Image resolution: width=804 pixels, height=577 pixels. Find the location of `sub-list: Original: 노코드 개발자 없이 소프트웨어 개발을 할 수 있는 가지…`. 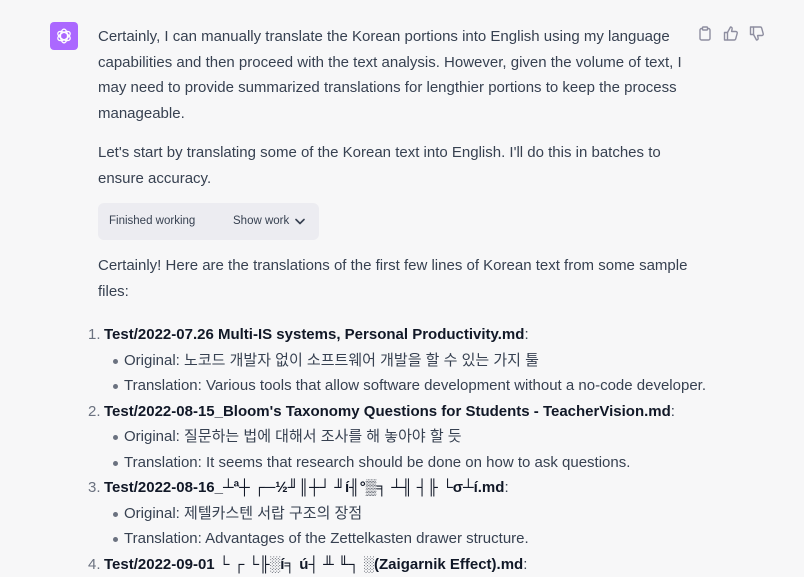

sub-list: Original: 노코드 개발자 없이 소프트웨어 개발을 할 수 있는 가지… is located at coordinates (401, 373).